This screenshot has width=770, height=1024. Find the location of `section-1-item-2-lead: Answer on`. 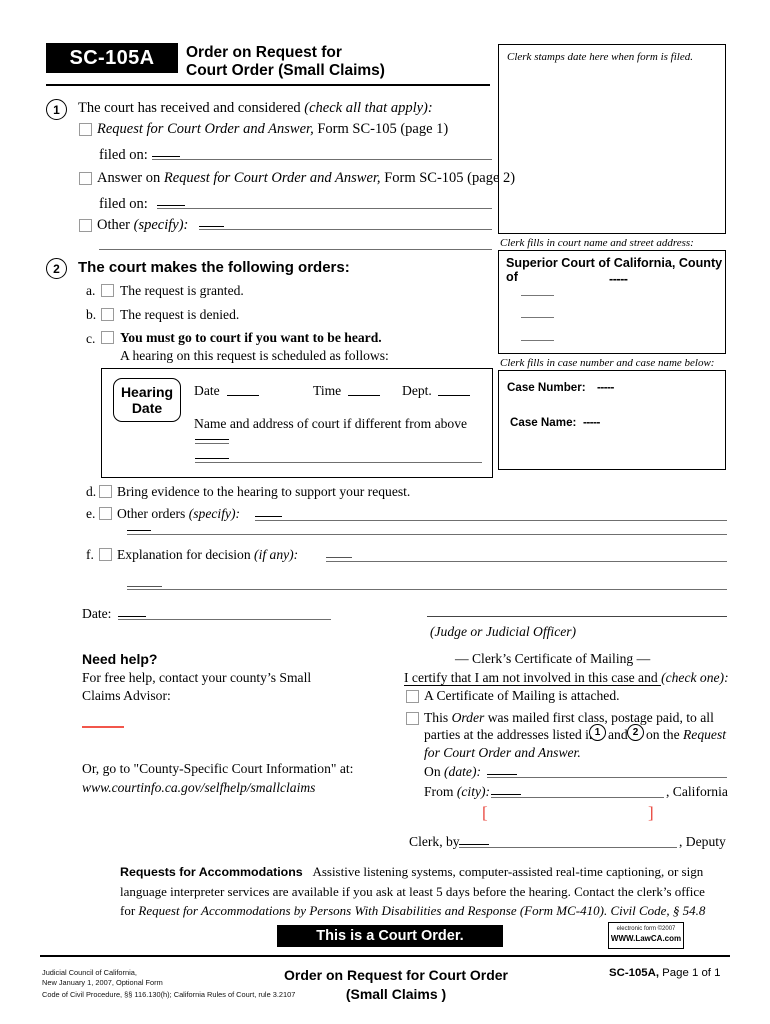

section-1-item-2-lead: Answer on is located at coordinates (130, 178).